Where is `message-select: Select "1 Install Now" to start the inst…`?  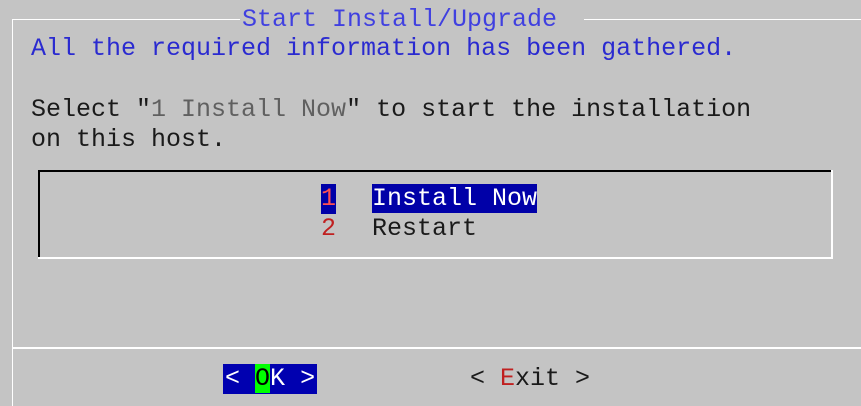
message-select: Select "1 Install Now" to start the inst… is located at coordinates (391, 110).